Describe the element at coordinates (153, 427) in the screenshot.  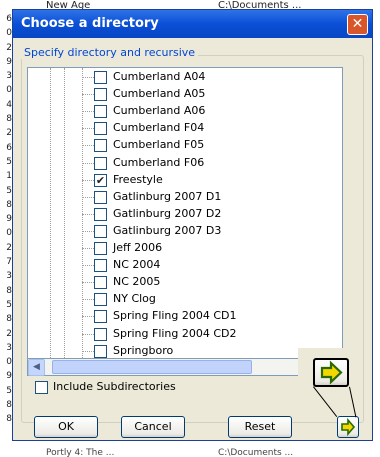
I see `cancel-button: Cancel` at that location.